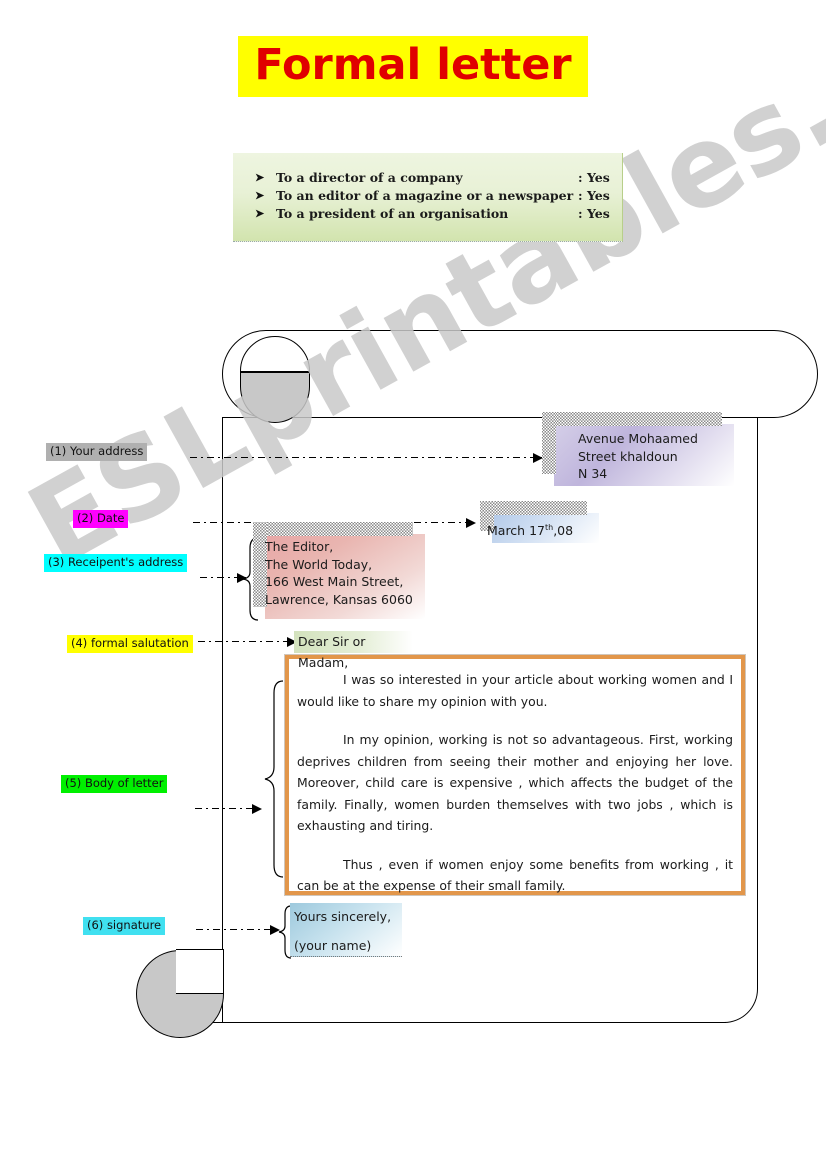  Describe the element at coordinates (130, 644) in the screenshot. I see `label-formal-salutation: (4) formal salutation` at that location.